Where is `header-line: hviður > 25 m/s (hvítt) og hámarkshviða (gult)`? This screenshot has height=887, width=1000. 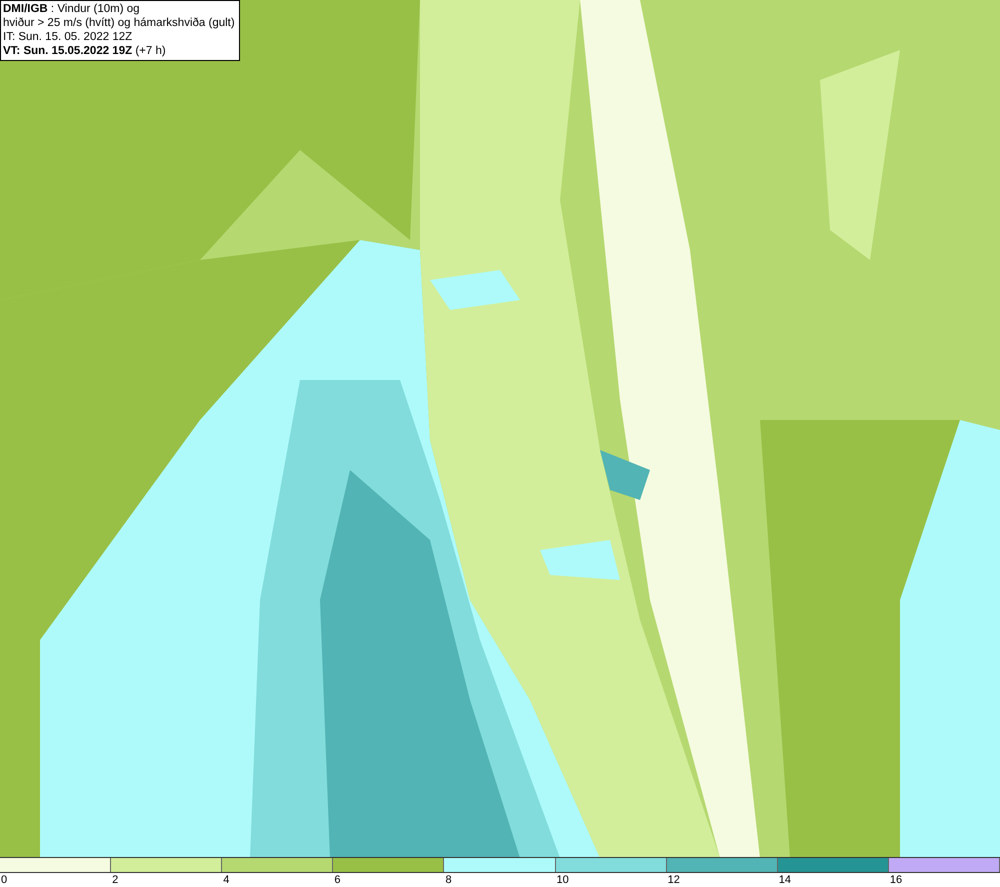
header-line: hviður > 25 m/s (hvítt) og hámarkshviða (gult) is located at coordinates (119, 23).